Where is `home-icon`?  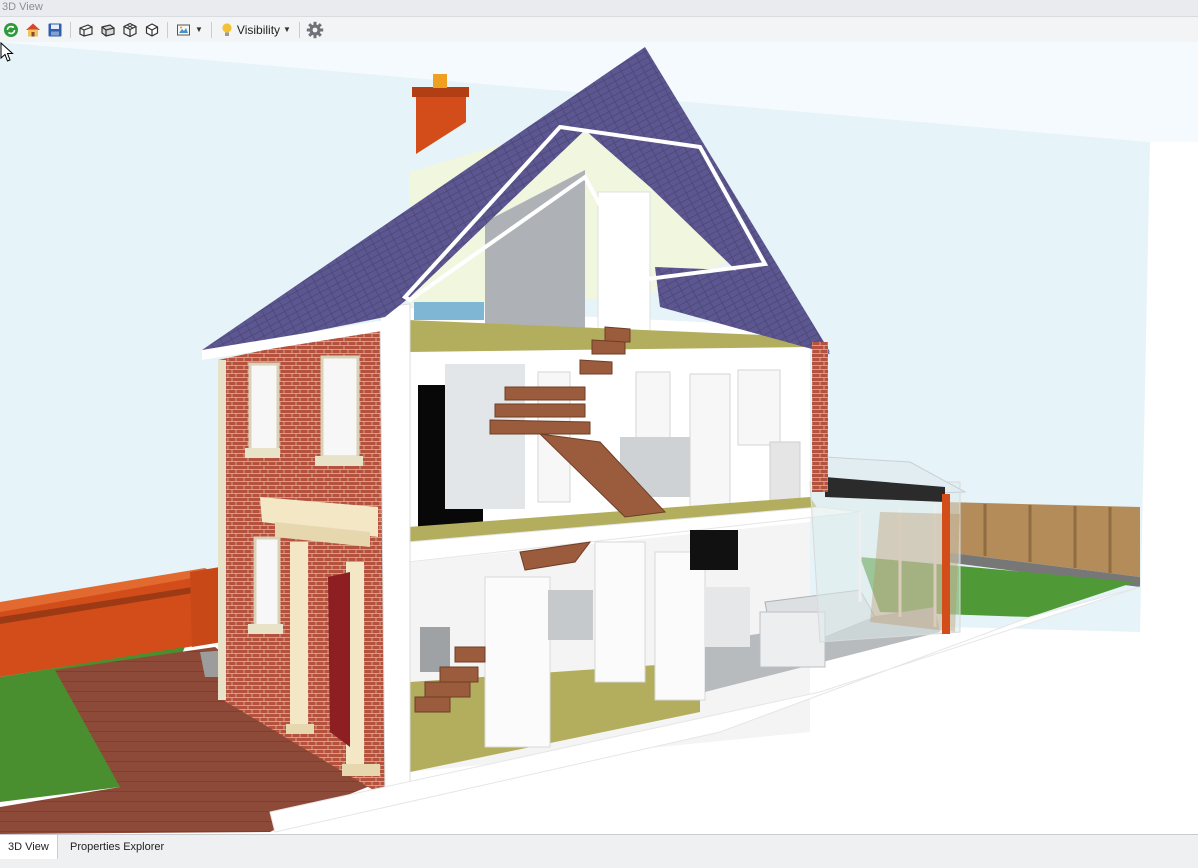 home-icon is located at coordinates (33, 29).